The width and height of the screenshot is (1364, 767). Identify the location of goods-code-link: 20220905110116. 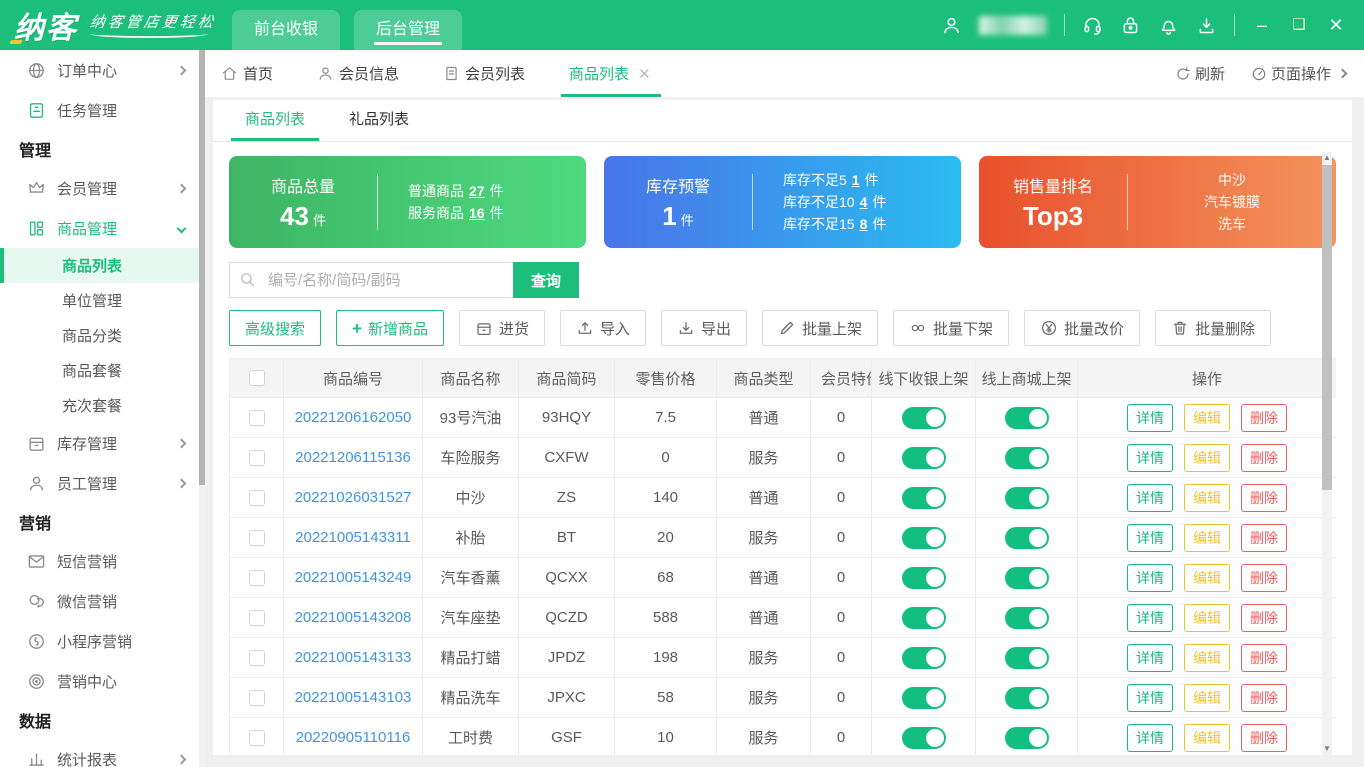
(353, 737).